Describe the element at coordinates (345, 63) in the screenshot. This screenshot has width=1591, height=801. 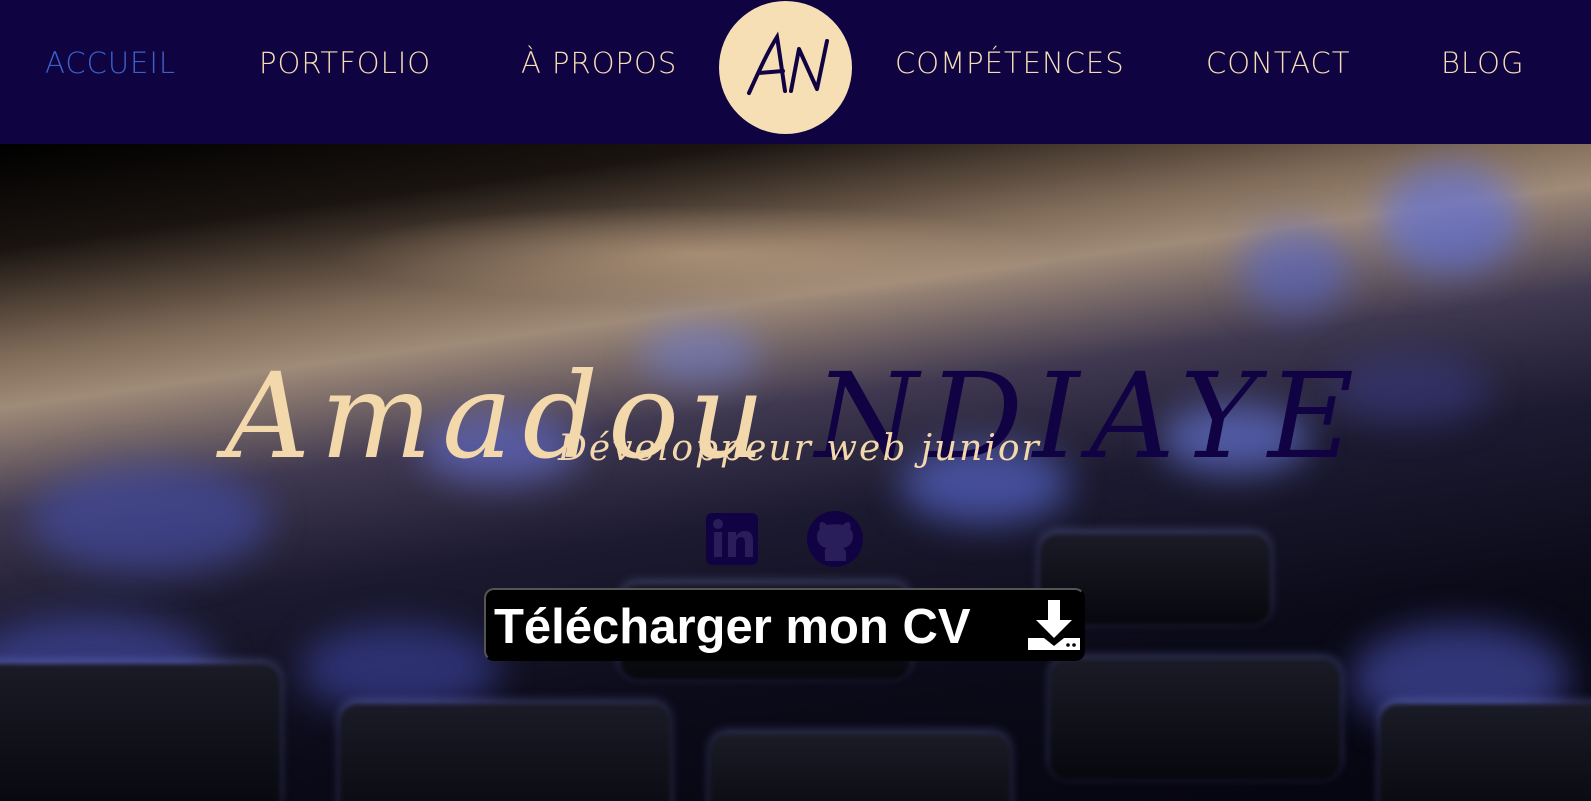
I see `nav-link-portfolio: PORTFOLIO` at that location.